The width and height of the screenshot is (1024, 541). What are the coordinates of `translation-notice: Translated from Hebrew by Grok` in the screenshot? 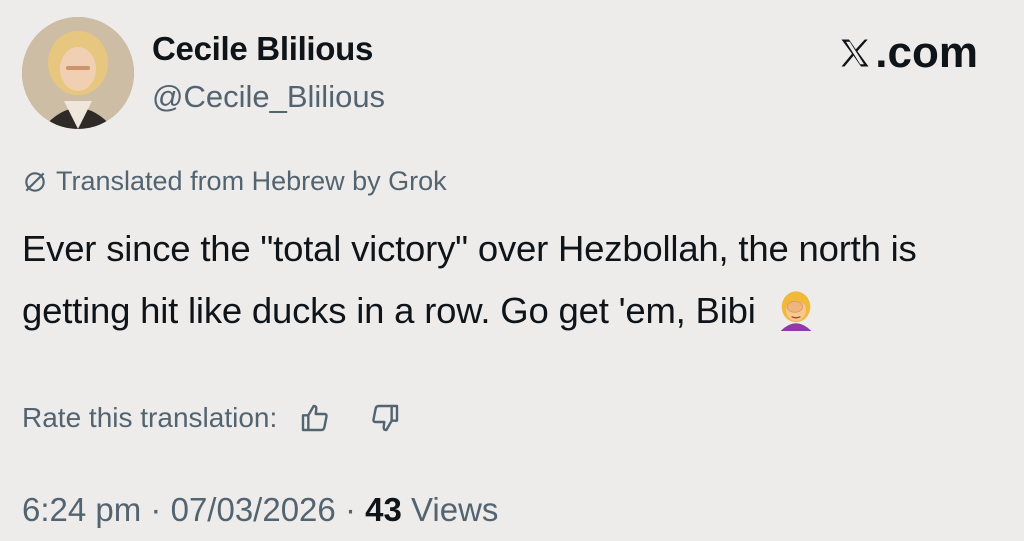 It's located at (234, 181).